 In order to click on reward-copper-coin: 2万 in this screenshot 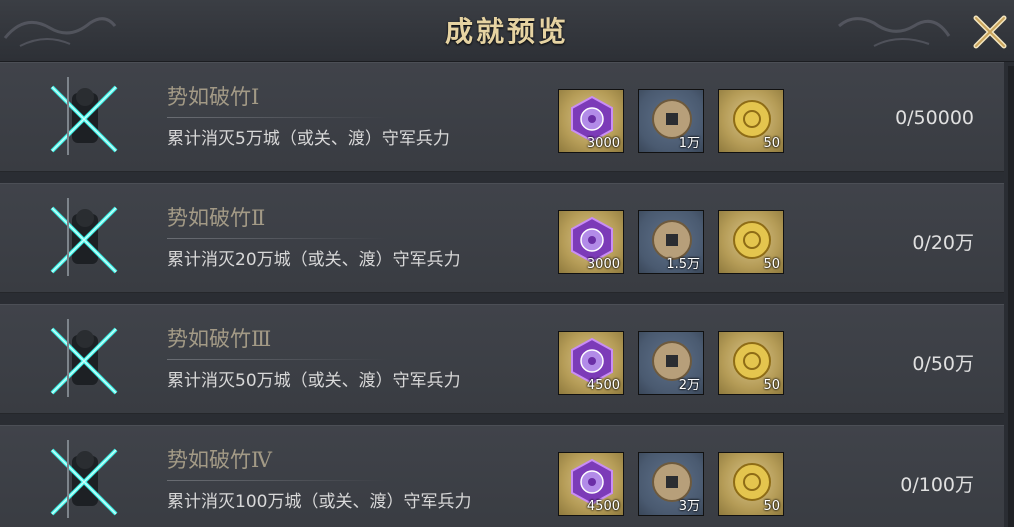, I will do `click(671, 363)`.